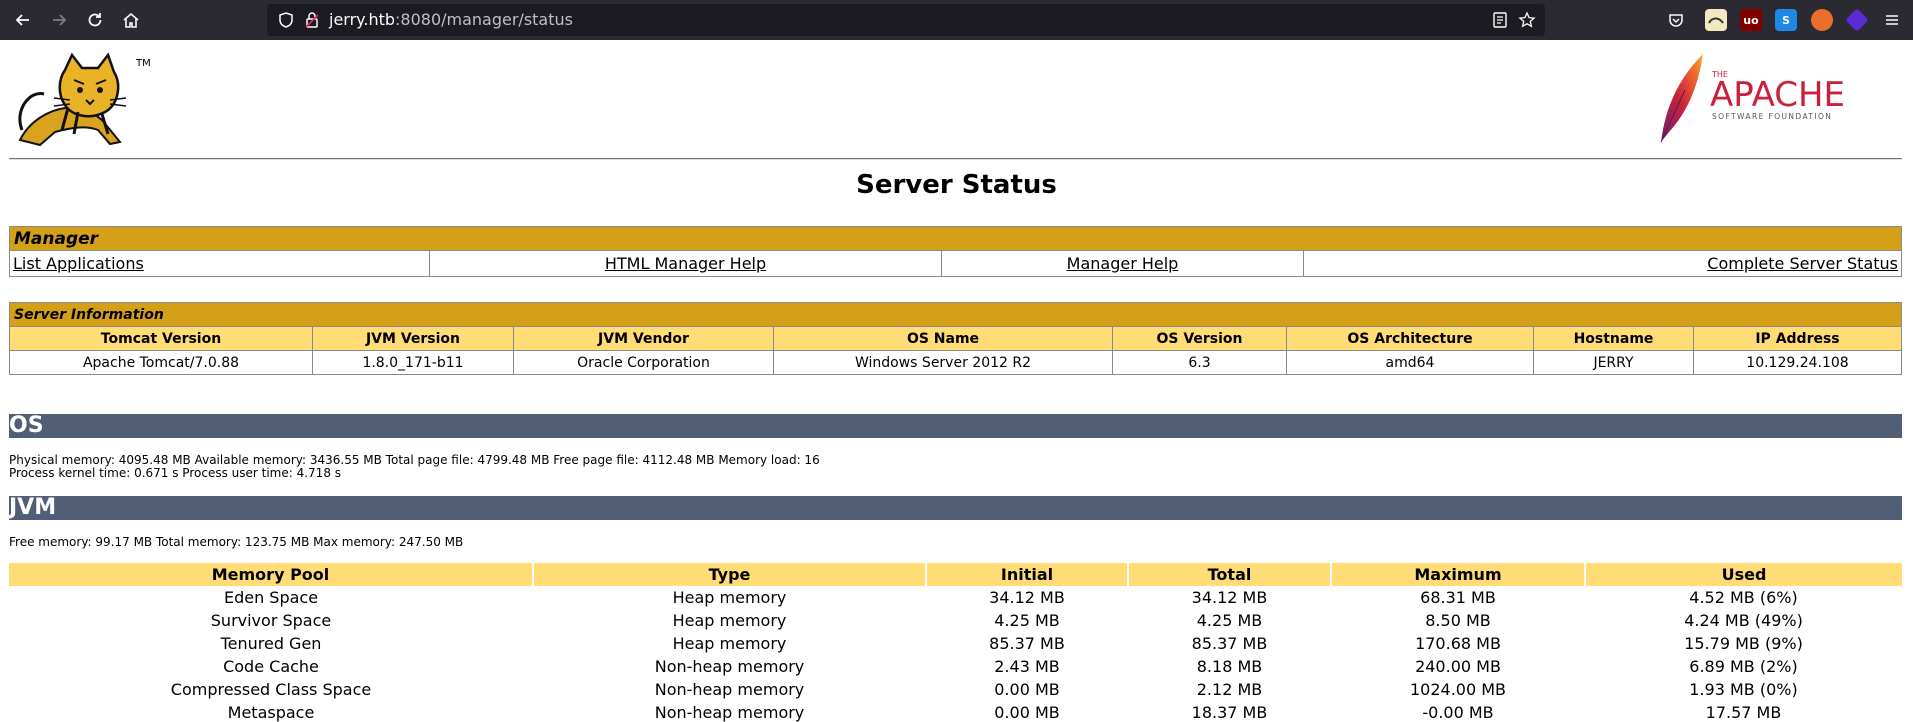 The height and width of the screenshot is (722, 1913). What do you see at coordinates (1743, 712) in the screenshot?
I see `pool-used: 17.57 MB` at bounding box center [1743, 712].